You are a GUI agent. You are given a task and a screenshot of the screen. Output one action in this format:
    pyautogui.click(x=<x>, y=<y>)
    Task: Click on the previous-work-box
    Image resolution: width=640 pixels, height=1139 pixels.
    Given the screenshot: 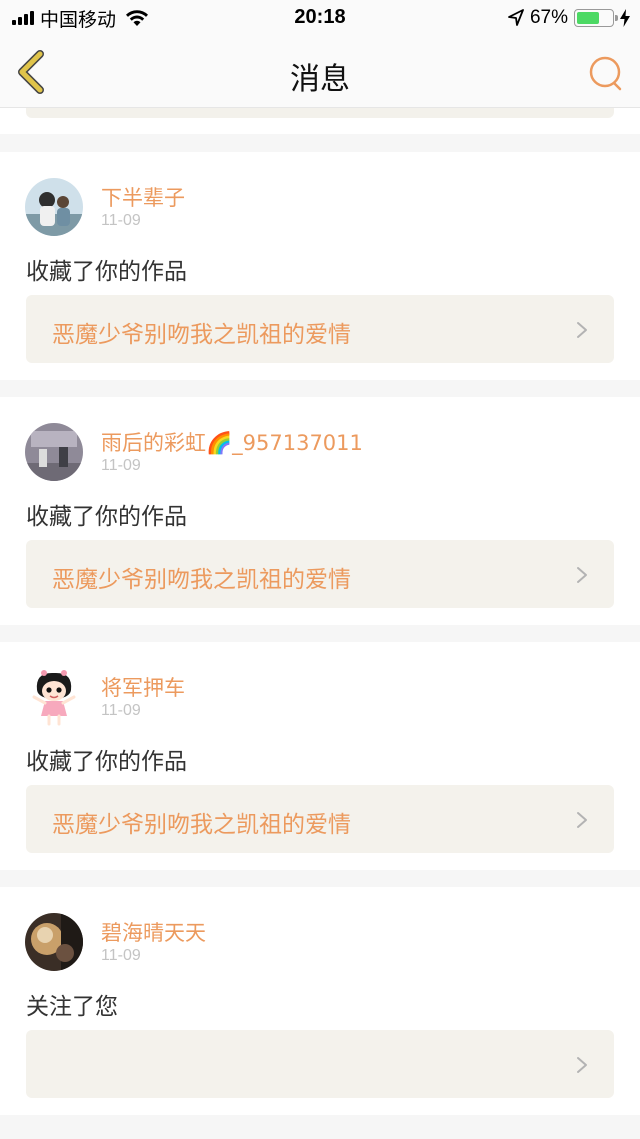 What is the action you would take?
    pyautogui.click(x=320, y=113)
    